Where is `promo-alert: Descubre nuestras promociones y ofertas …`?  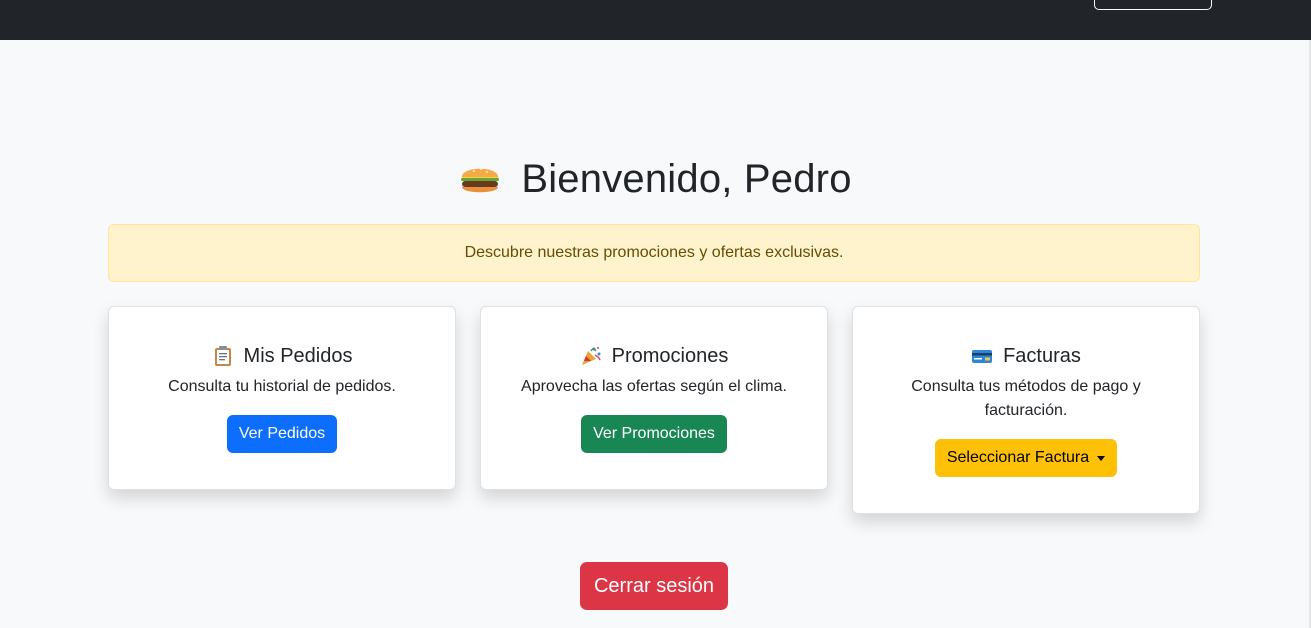
promo-alert: Descubre nuestras promociones y ofertas … is located at coordinates (654, 253).